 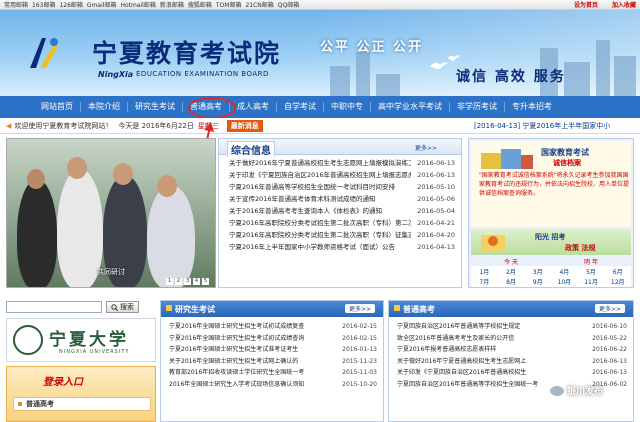 I want to click on yjs-list-item: 宁夏2016年全国硕士研究生招生考试初试成绩查询 2016-02-15, so click(x=273, y=339).